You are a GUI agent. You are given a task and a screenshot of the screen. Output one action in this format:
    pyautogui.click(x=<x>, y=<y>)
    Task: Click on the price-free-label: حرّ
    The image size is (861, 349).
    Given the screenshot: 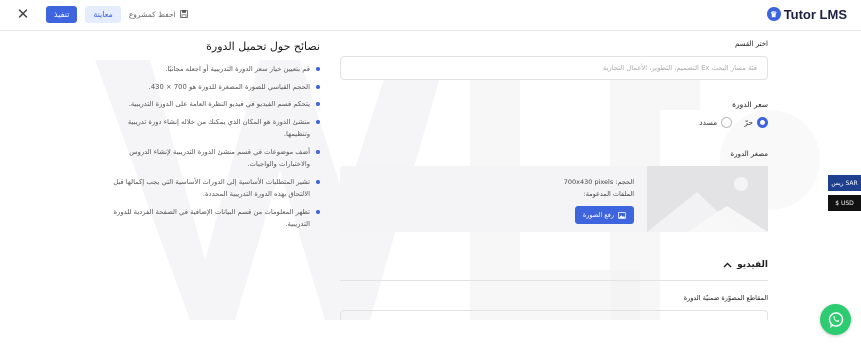 What is the action you would take?
    pyautogui.click(x=748, y=122)
    